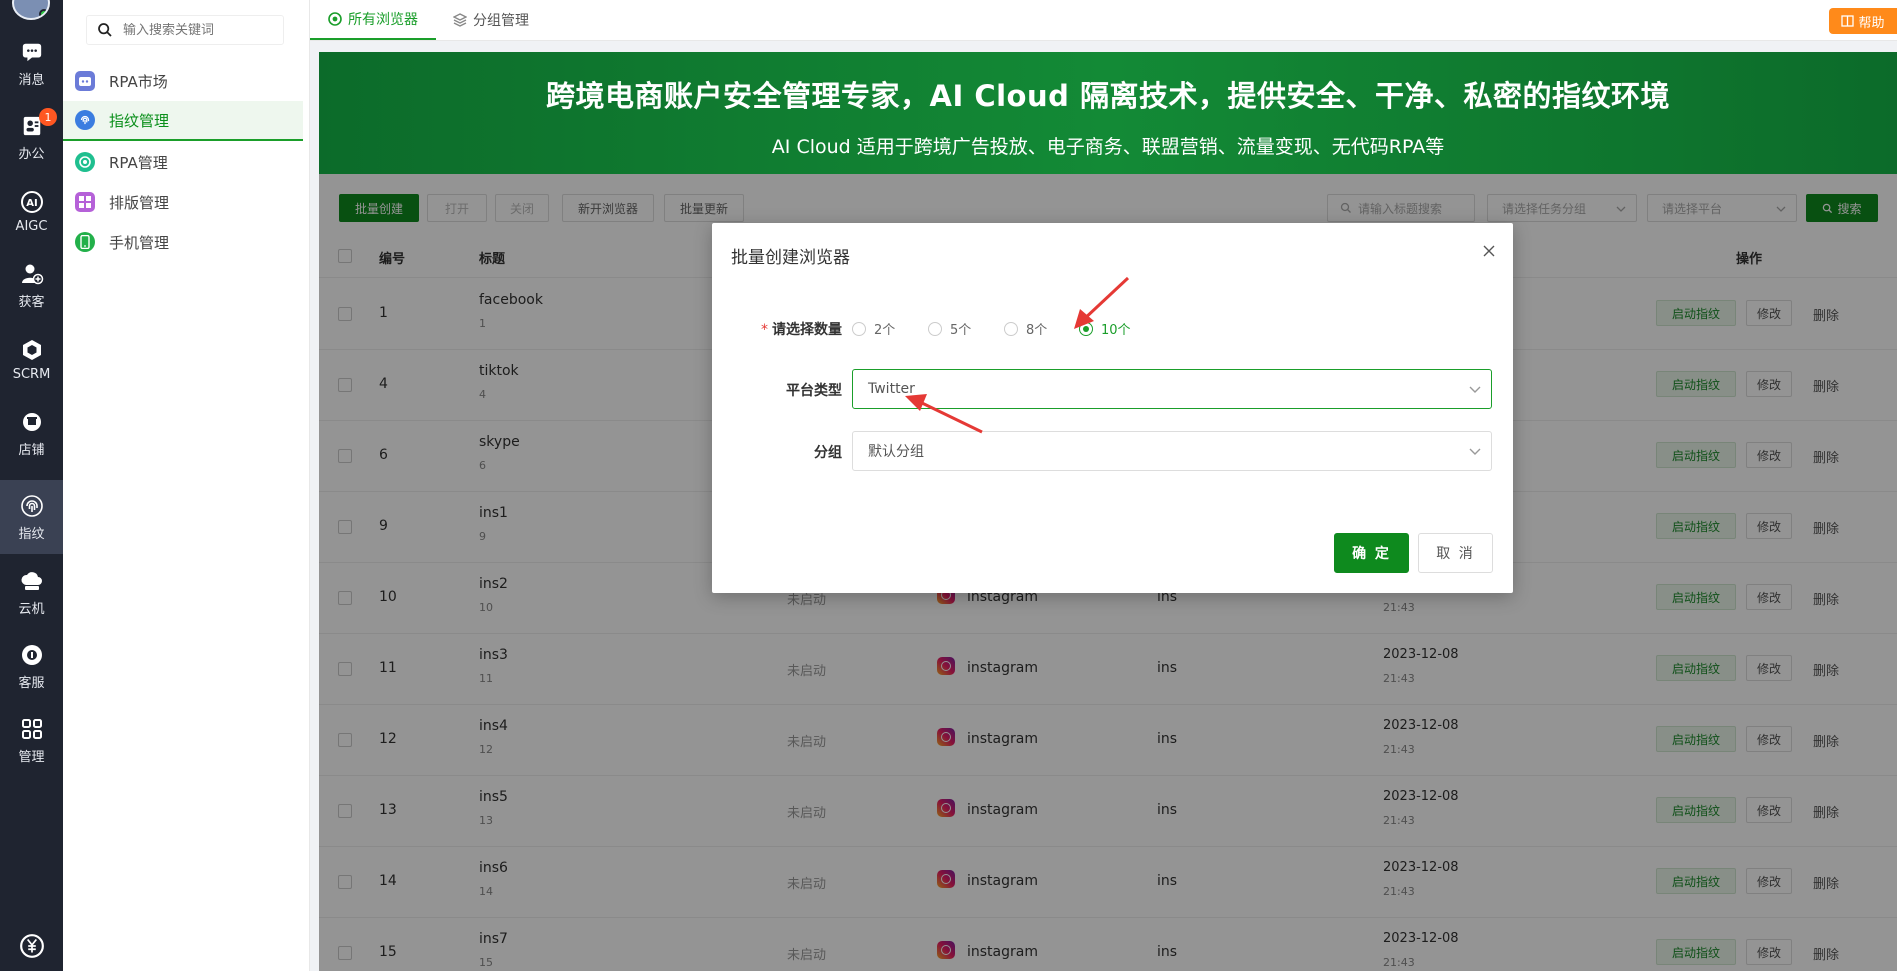 This screenshot has width=1897, height=971. What do you see at coordinates (48, 117) in the screenshot?
I see `notification-badge: 1` at bounding box center [48, 117].